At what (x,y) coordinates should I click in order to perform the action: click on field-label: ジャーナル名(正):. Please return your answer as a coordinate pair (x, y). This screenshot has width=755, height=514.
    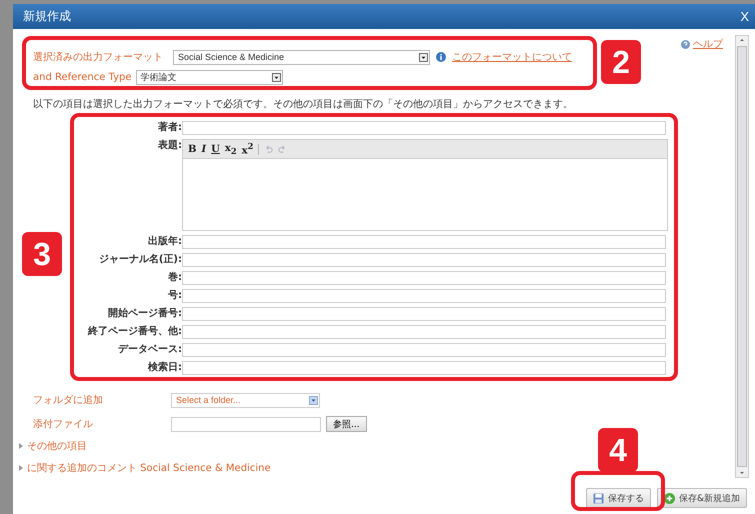
    Looking at the image, I should click on (140, 260).